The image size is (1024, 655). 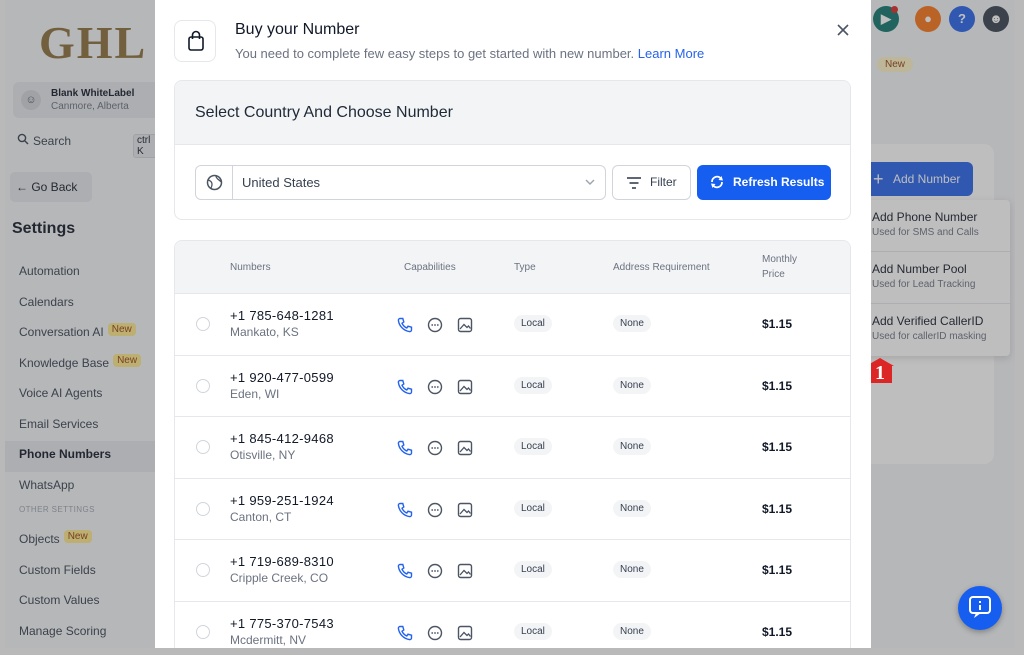 What do you see at coordinates (430, 267) in the screenshot?
I see `col-capabilities: Capabilities` at bounding box center [430, 267].